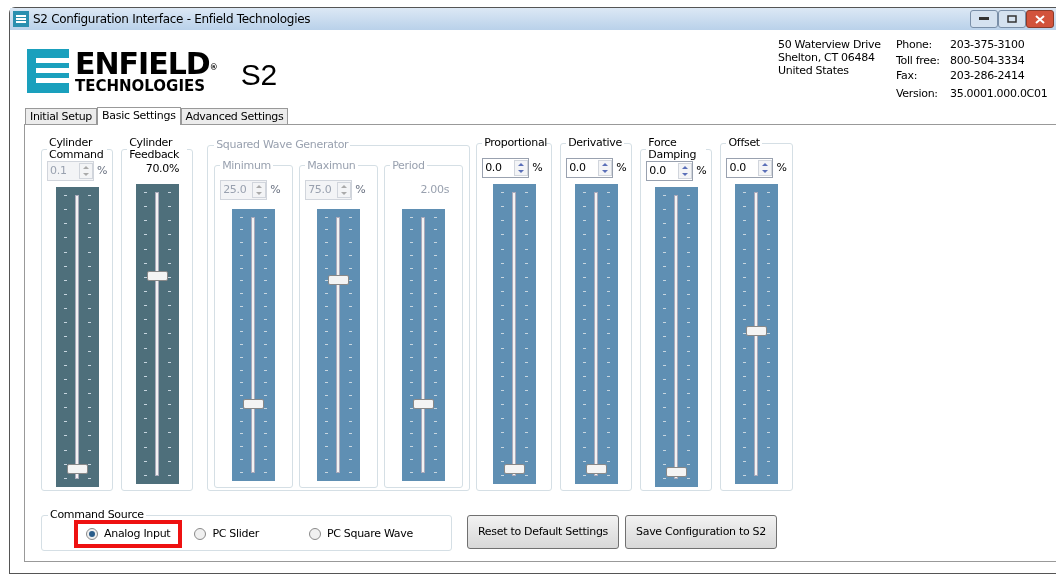  Describe the element at coordinates (61, 116) in the screenshot. I see `tab: Initial Setup` at that location.